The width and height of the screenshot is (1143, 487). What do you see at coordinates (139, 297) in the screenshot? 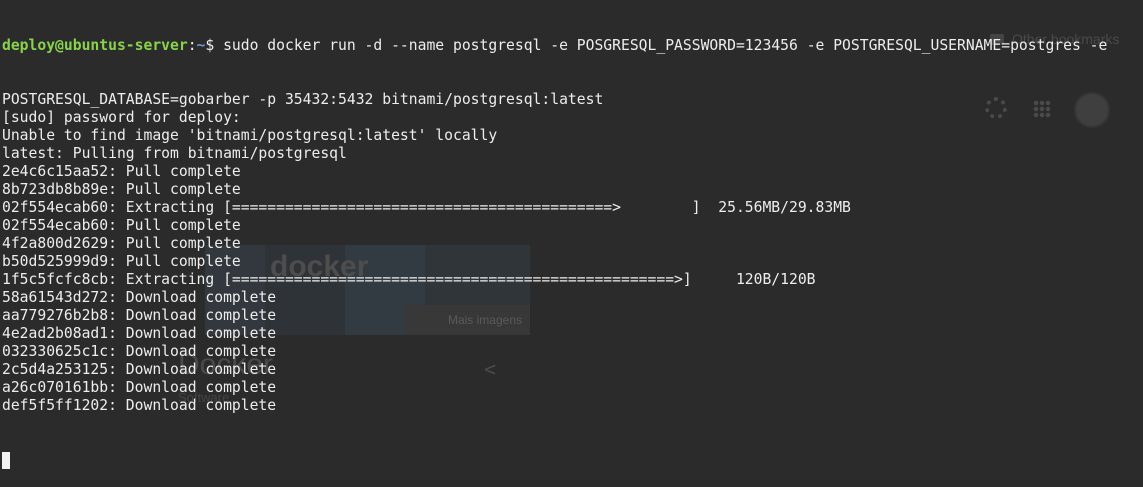
I see `terminal-line: 58a61543d272: Download complete` at bounding box center [139, 297].